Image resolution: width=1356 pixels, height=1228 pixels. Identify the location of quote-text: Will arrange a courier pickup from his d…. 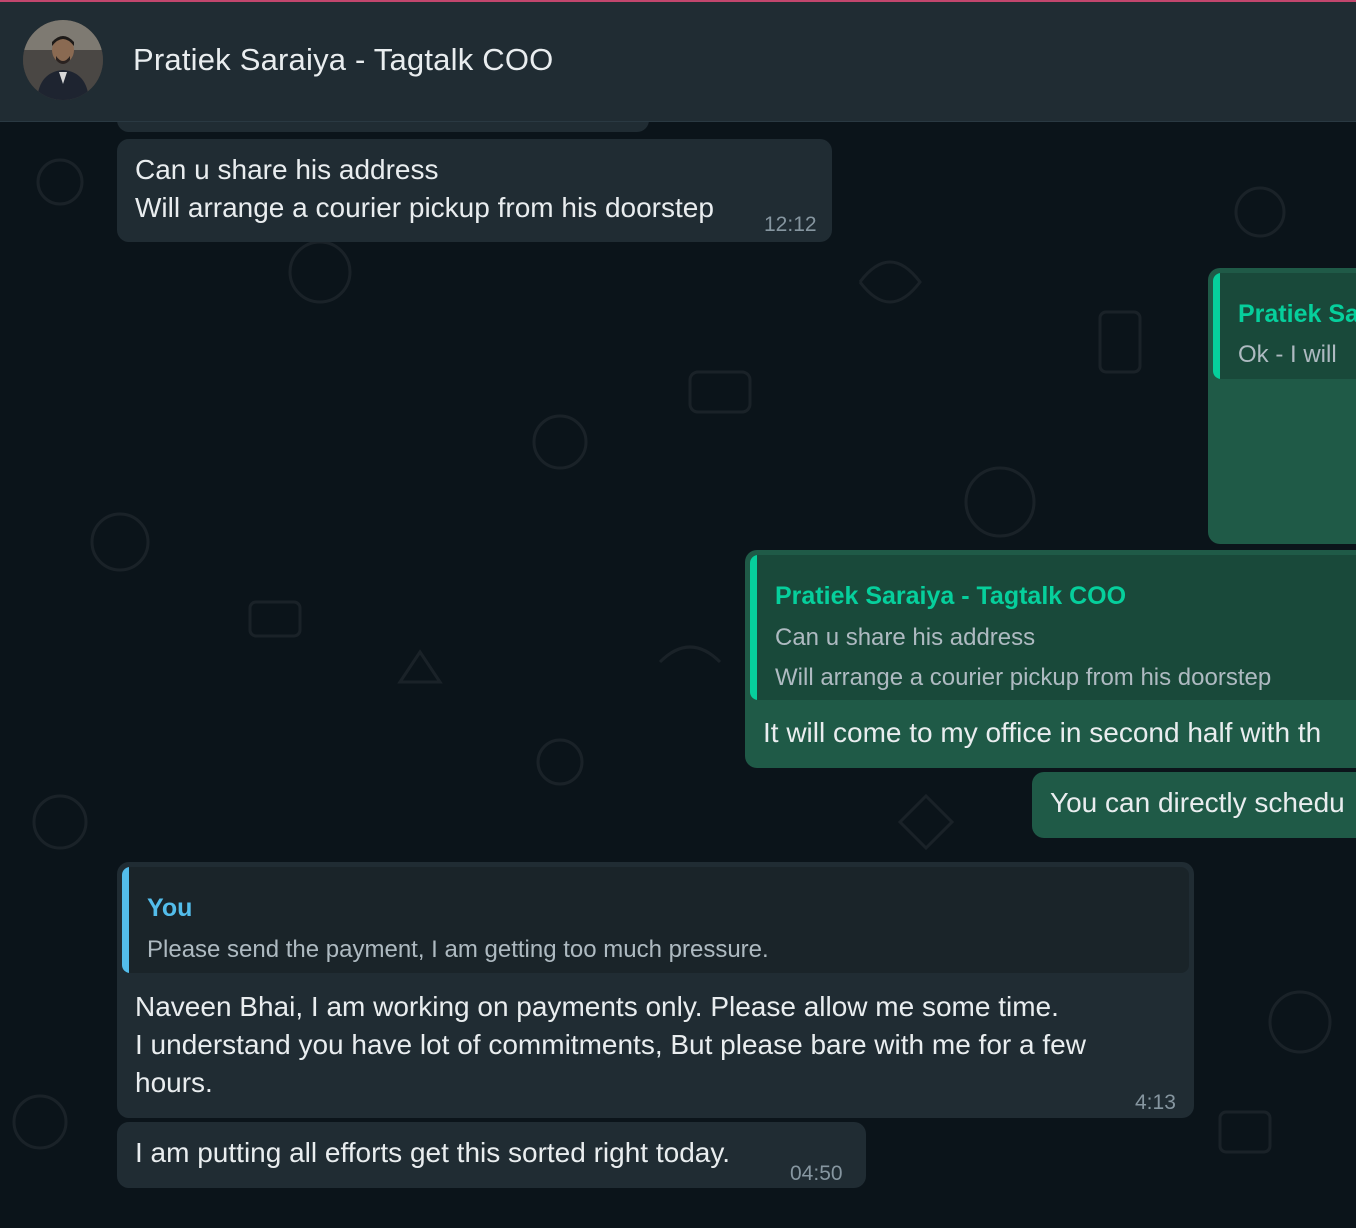
(1023, 677).